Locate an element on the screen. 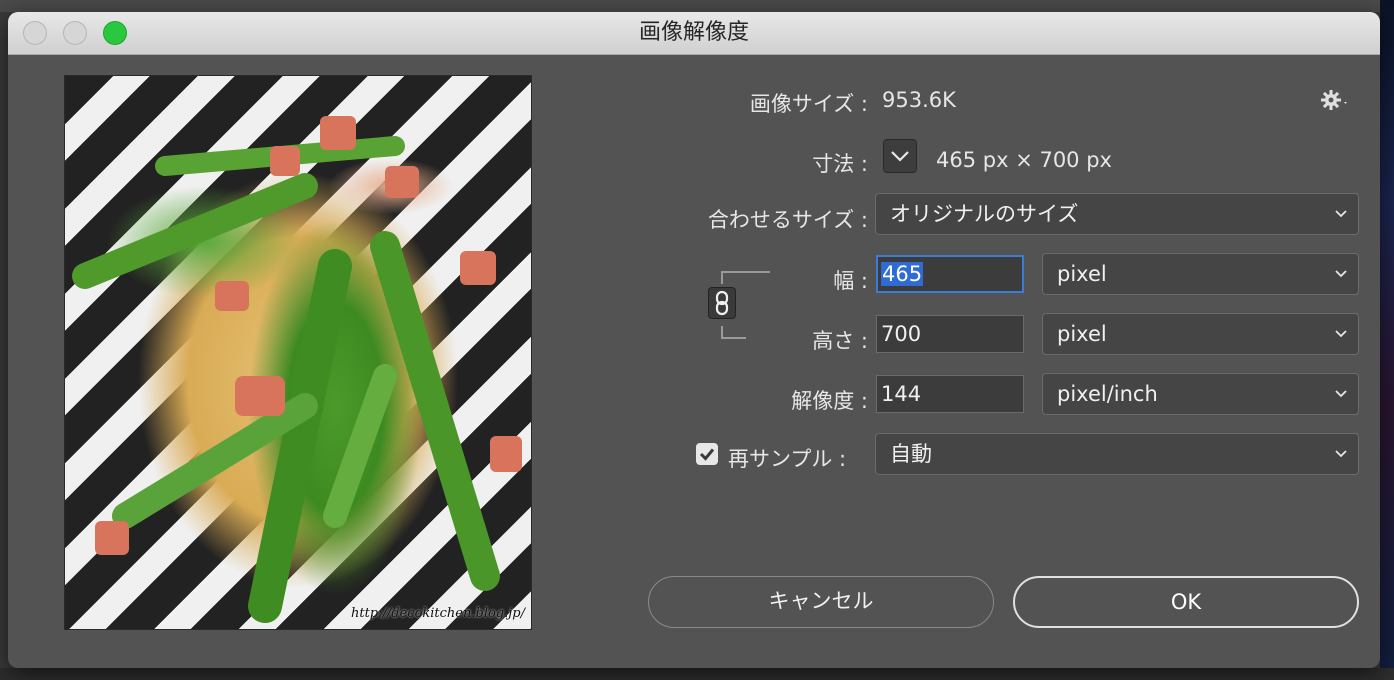  width-unit-selected: pixel is located at coordinates (1082, 274).